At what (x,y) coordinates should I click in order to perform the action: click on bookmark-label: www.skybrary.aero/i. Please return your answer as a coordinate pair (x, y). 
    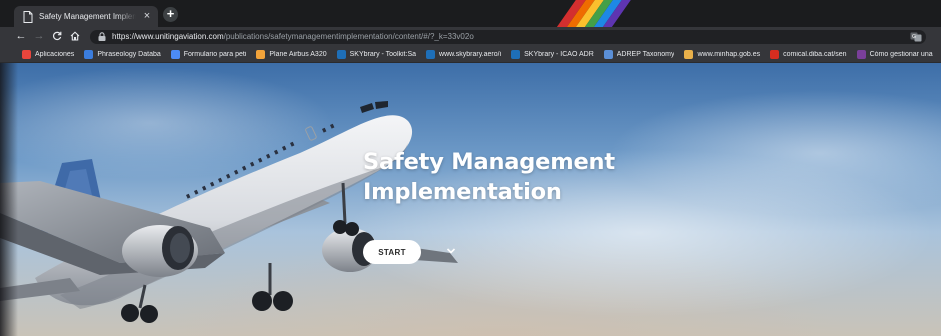
    Looking at the image, I should click on (470, 54).